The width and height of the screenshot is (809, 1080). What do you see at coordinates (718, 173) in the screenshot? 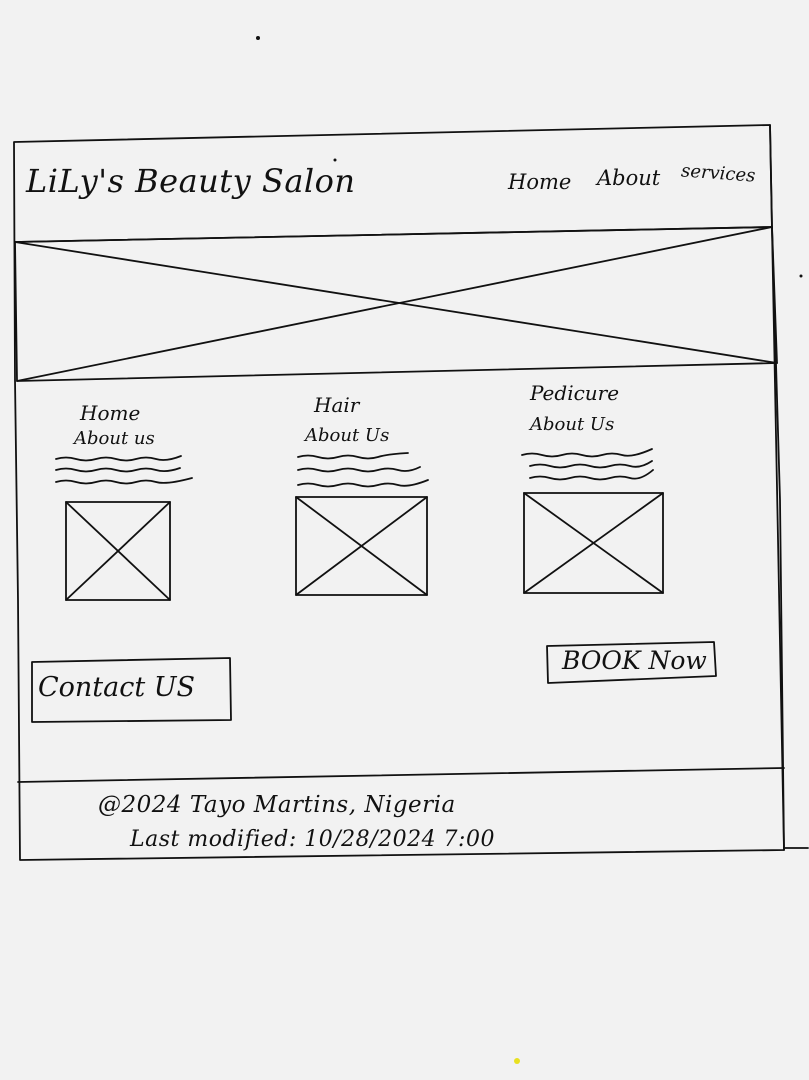
I see `nav-services-link: services` at bounding box center [718, 173].